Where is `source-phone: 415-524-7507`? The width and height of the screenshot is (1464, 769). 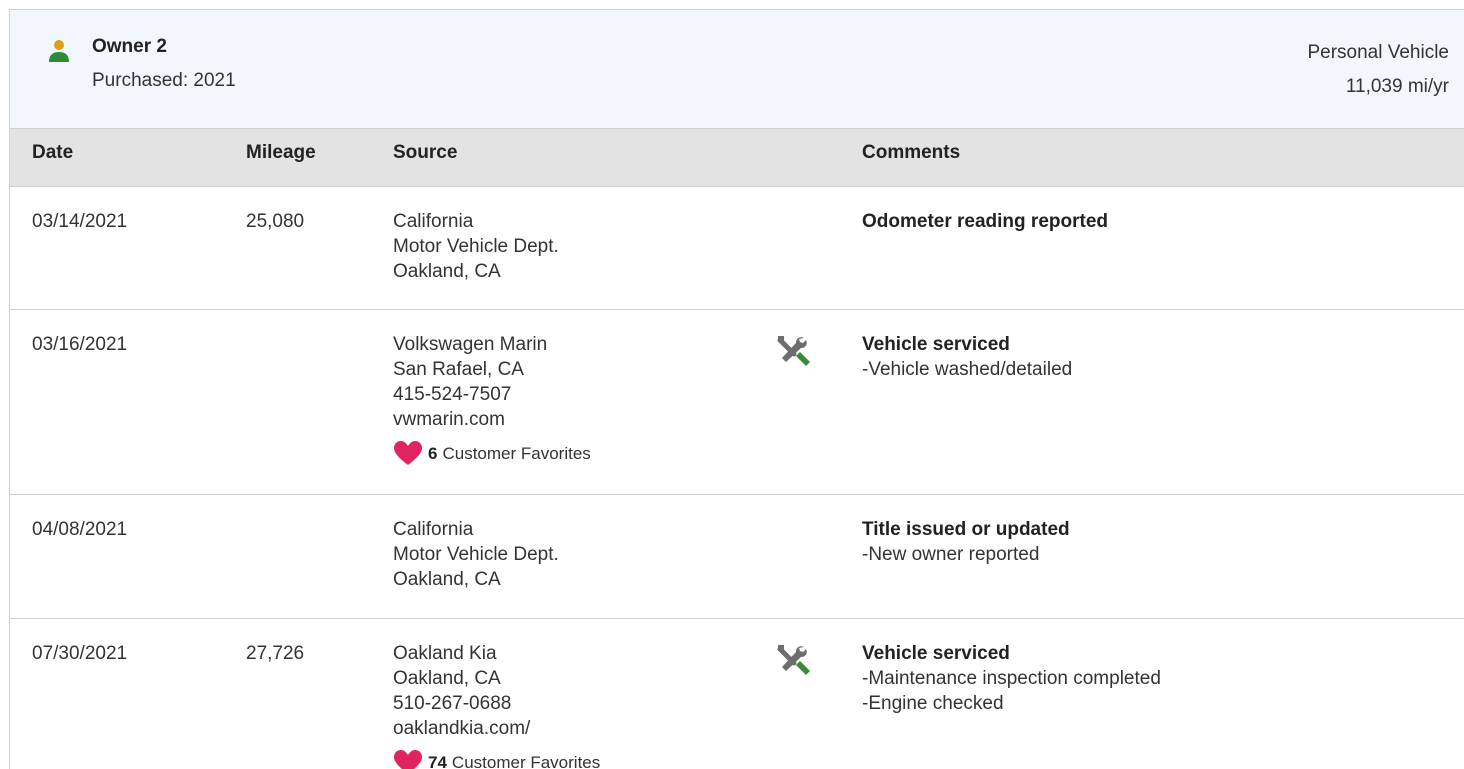 source-phone: 415-524-7507 is located at coordinates (492, 394).